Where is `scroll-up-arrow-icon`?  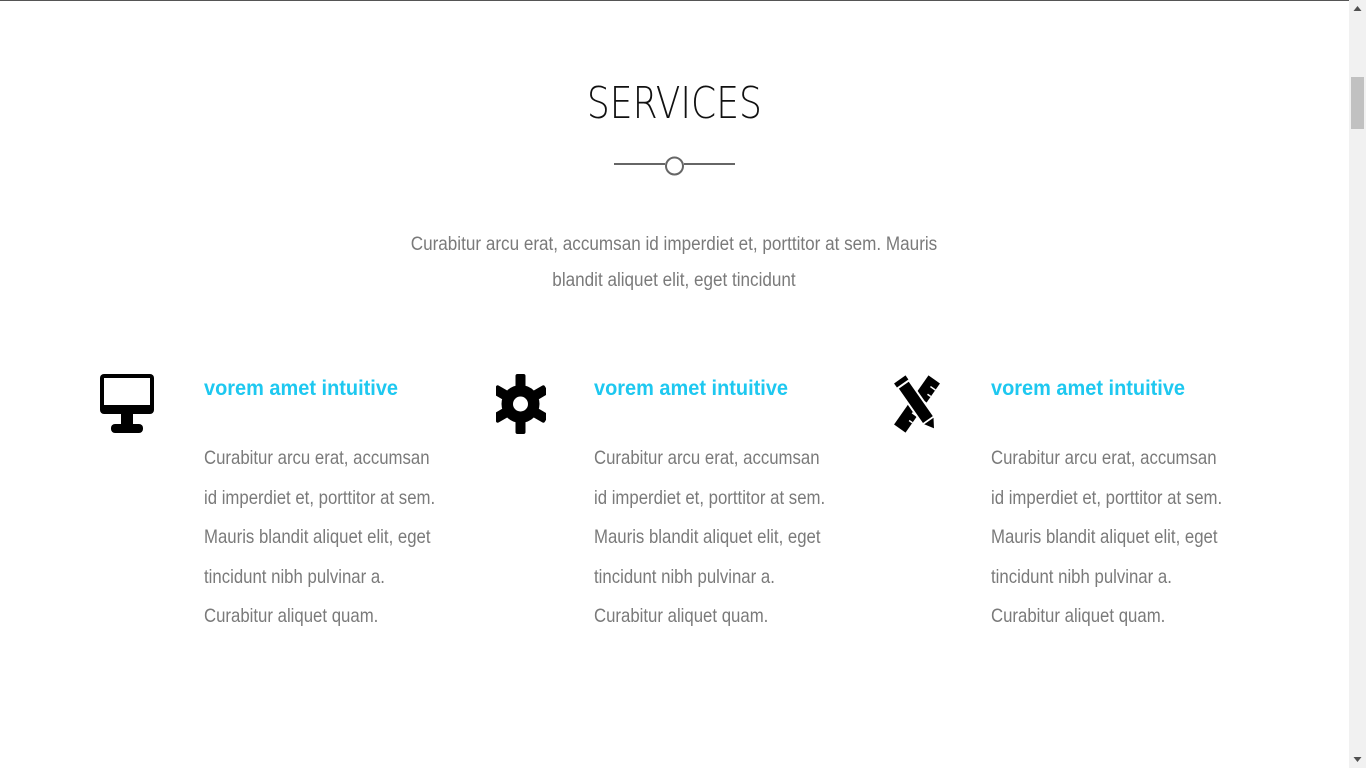
scroll-up-arrow-icon is located at coordinates (1357, 8).